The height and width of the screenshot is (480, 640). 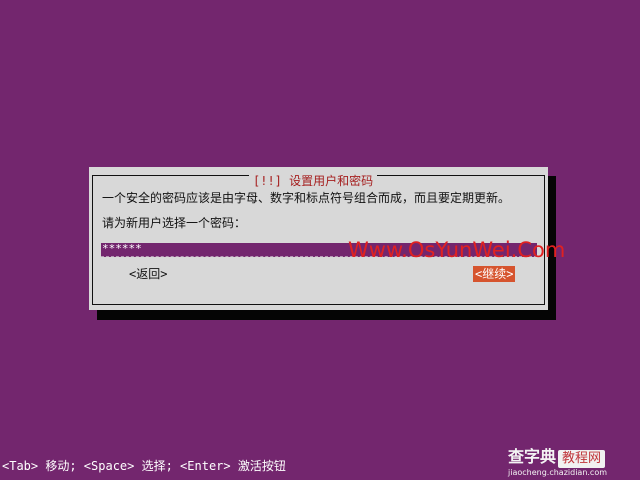 What do you see at coordinates (144, 466) in the screenshot?
I see `keyboard-help-bar: <Tab> 移动; <Space> 选择; <Enter> 激活按钮` at bounding box center [144, 466].